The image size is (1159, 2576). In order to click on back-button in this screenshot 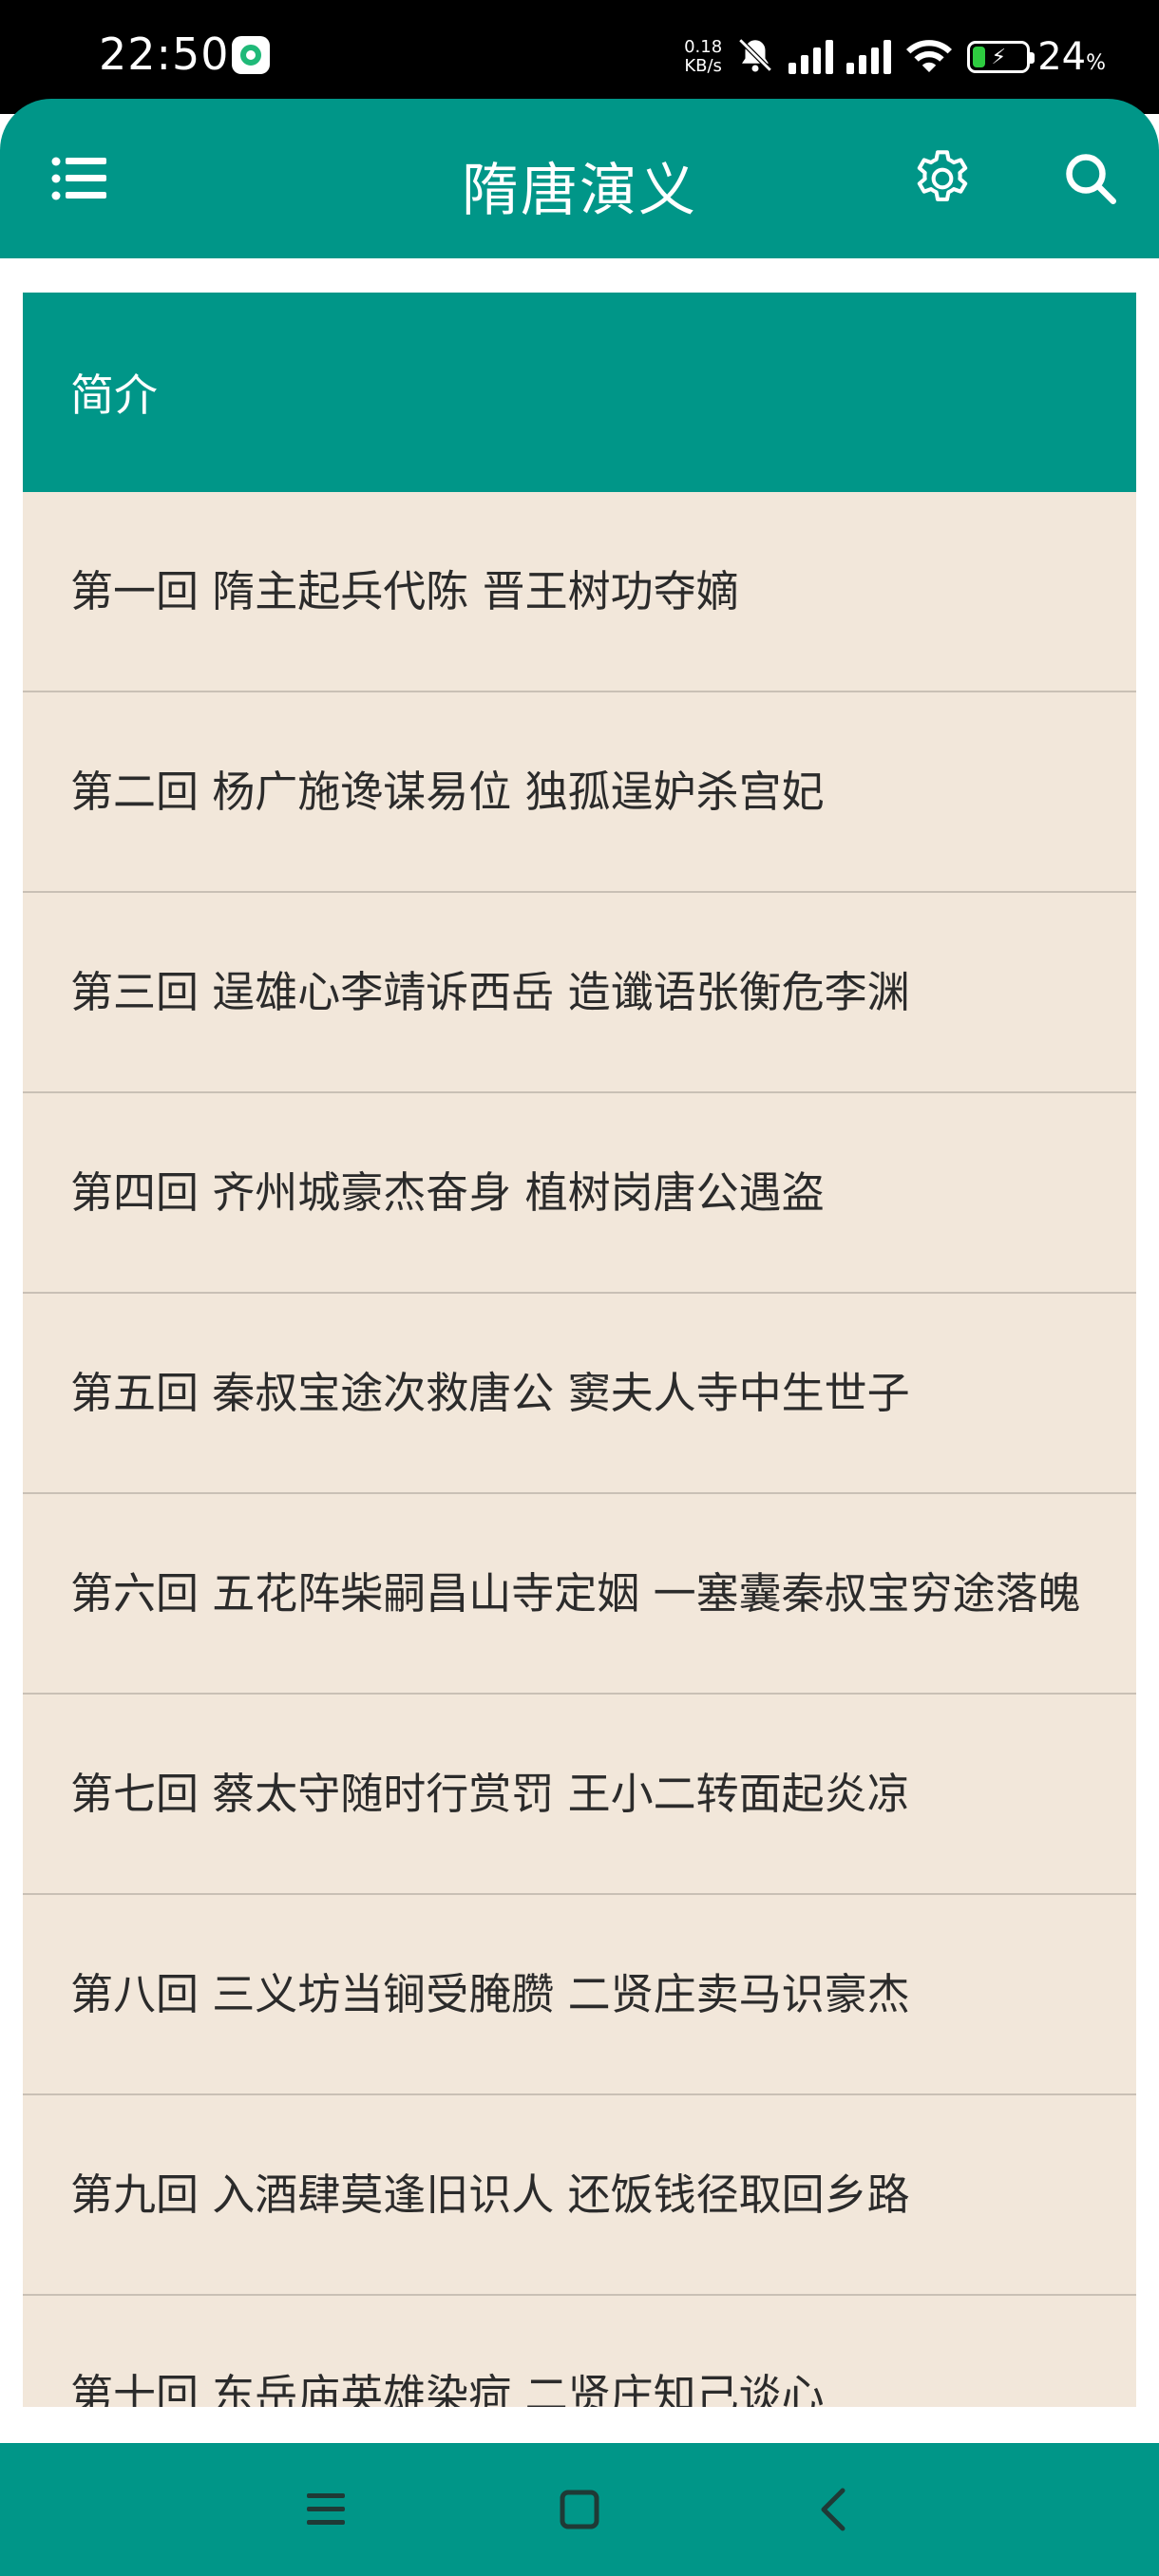, I will do `click(833, 2509)`.